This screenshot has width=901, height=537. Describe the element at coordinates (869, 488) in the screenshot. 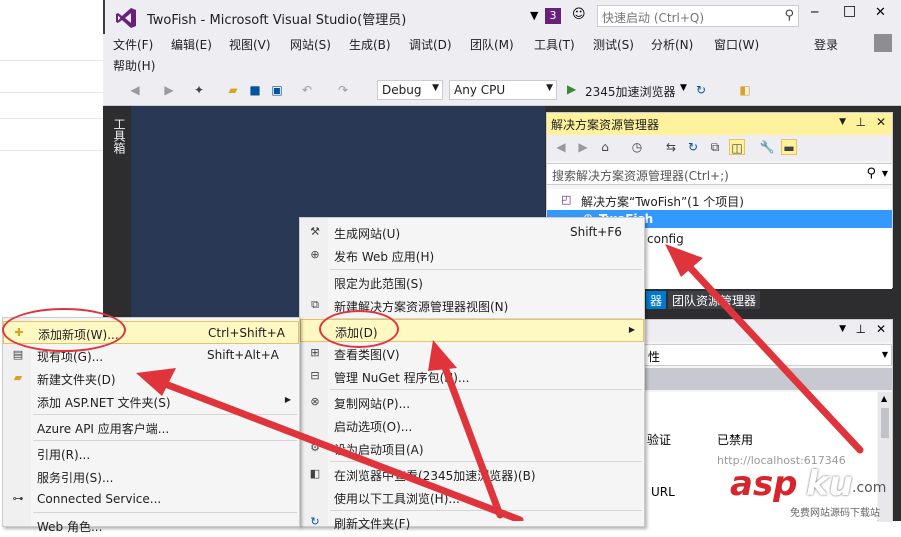

I see `watermark-domain: .com` at that location.